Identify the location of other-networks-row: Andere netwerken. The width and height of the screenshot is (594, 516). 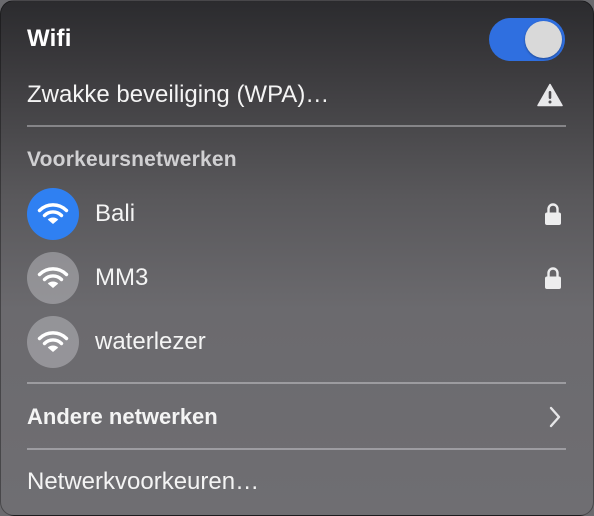
(297, 417).